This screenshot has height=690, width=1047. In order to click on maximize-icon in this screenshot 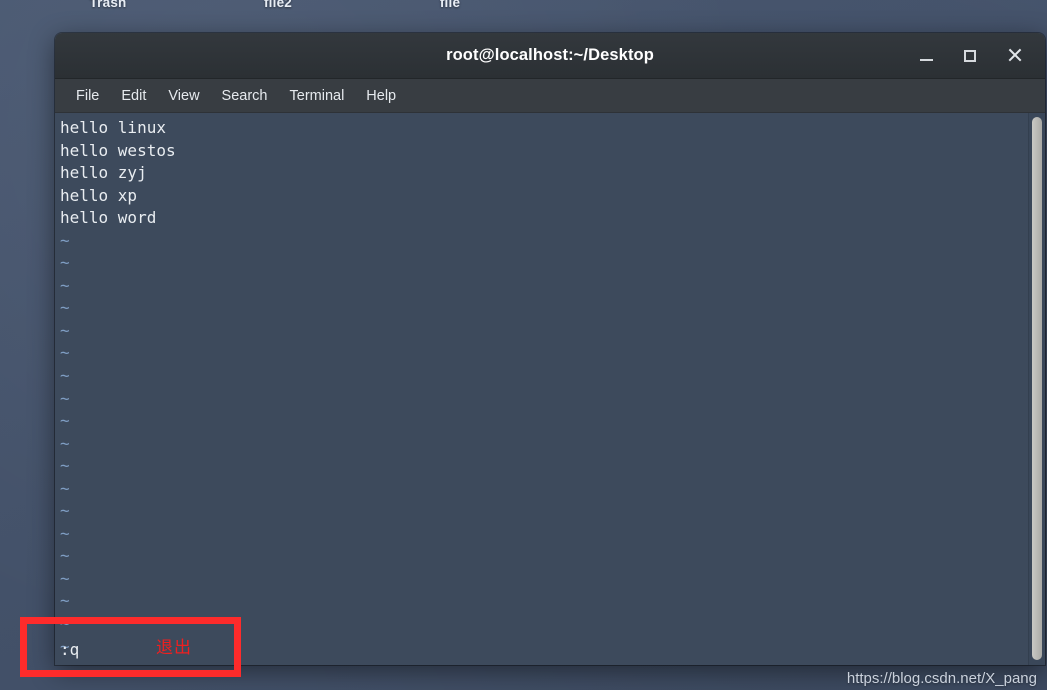, I will do `click(970, 55)`.